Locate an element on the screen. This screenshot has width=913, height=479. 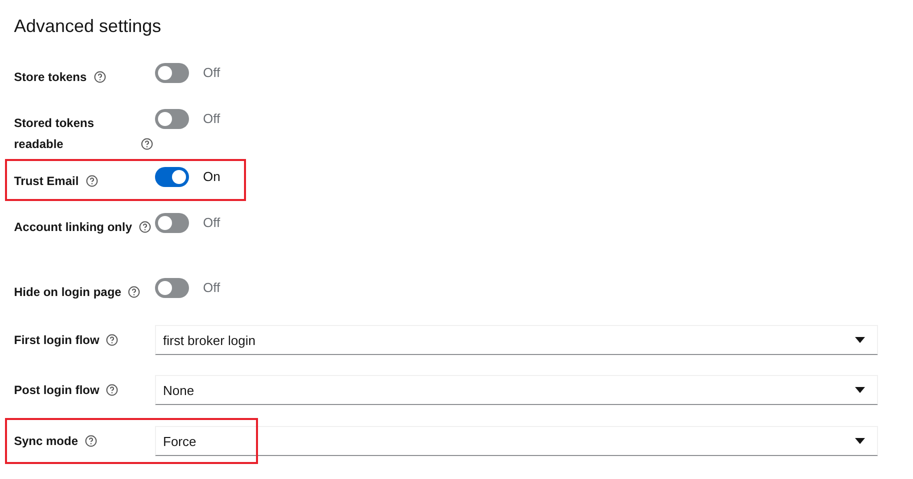
field-label: Trust Email is located at coordinates (46, 181).